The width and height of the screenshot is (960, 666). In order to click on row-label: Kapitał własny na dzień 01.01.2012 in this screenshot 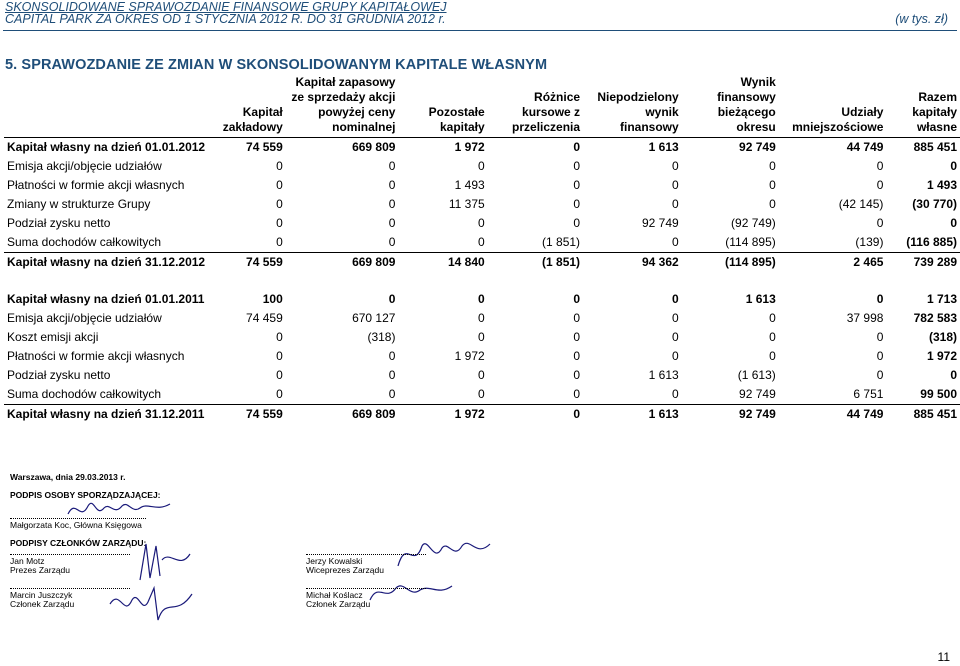, I will do `click(106, 147)`.